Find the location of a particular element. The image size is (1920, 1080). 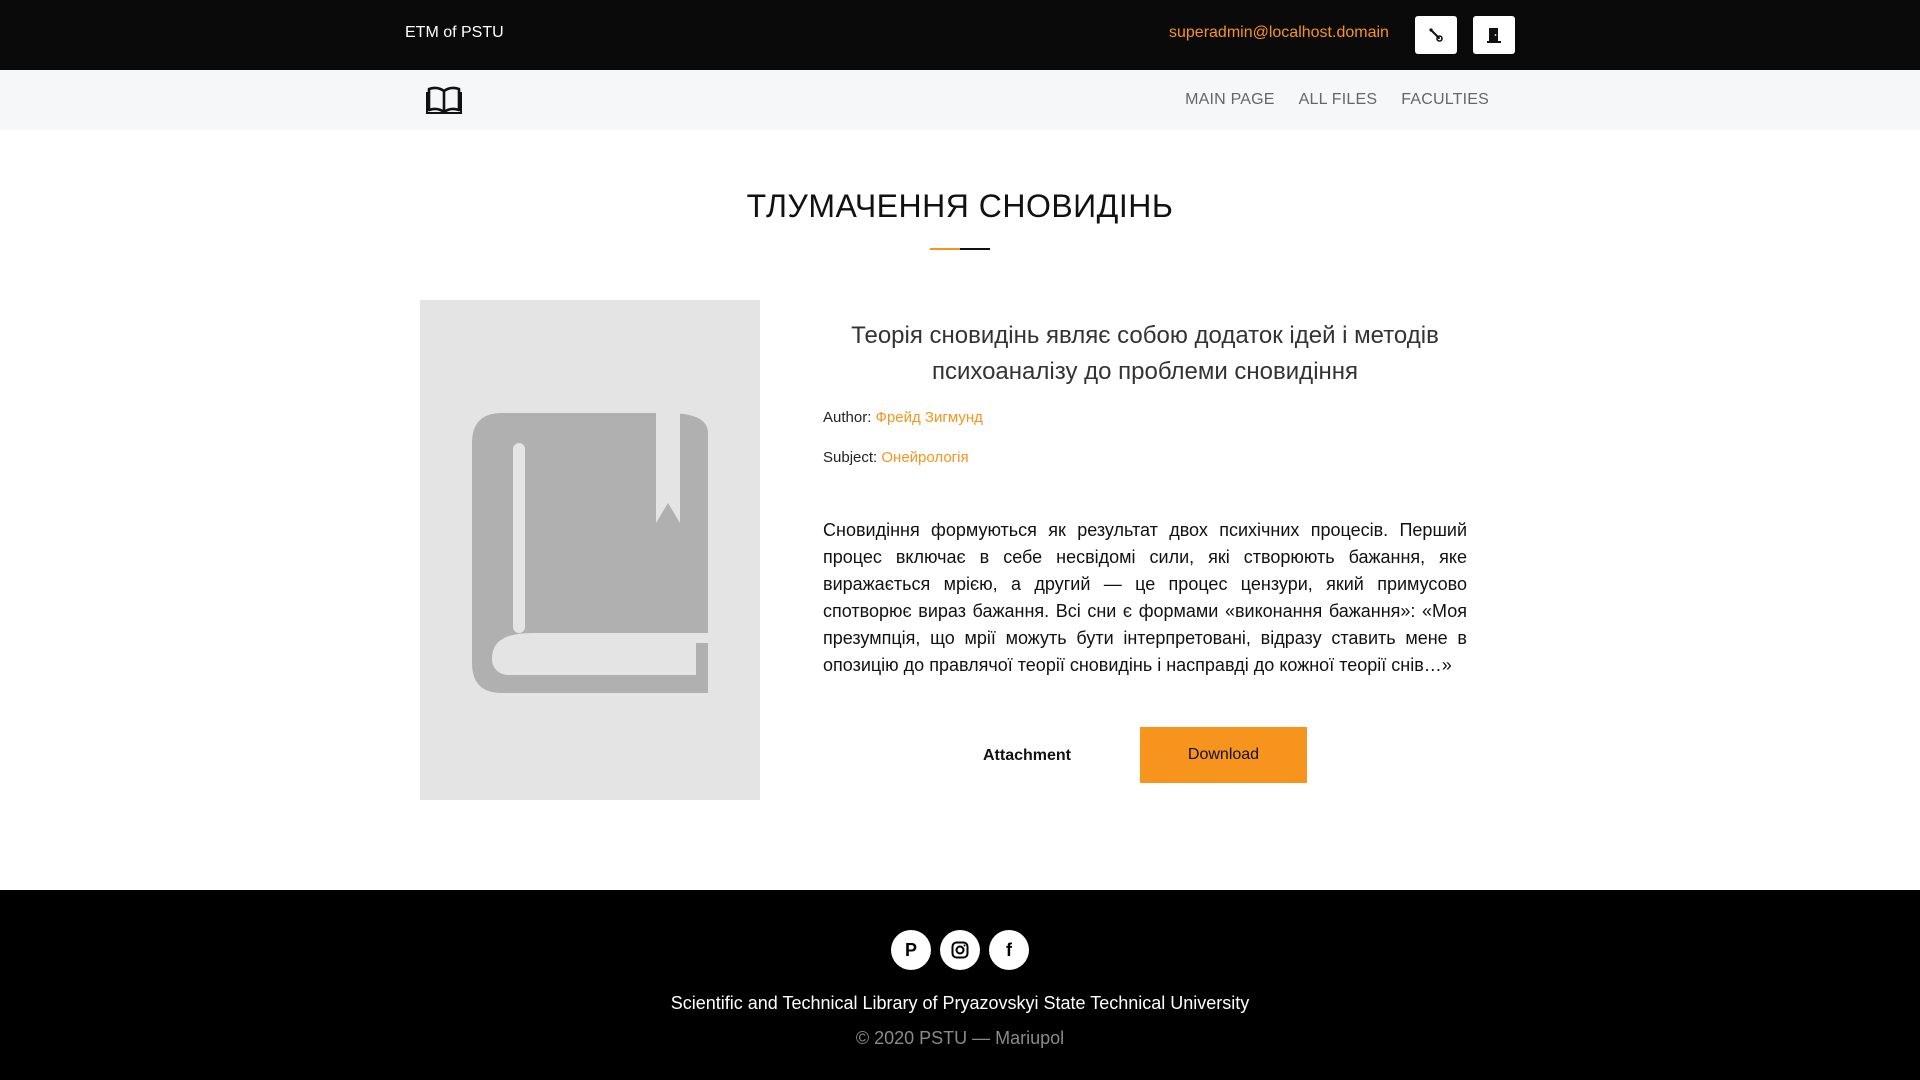

nav-all-files: ALL FILES is located at coordinates (1338, 100).